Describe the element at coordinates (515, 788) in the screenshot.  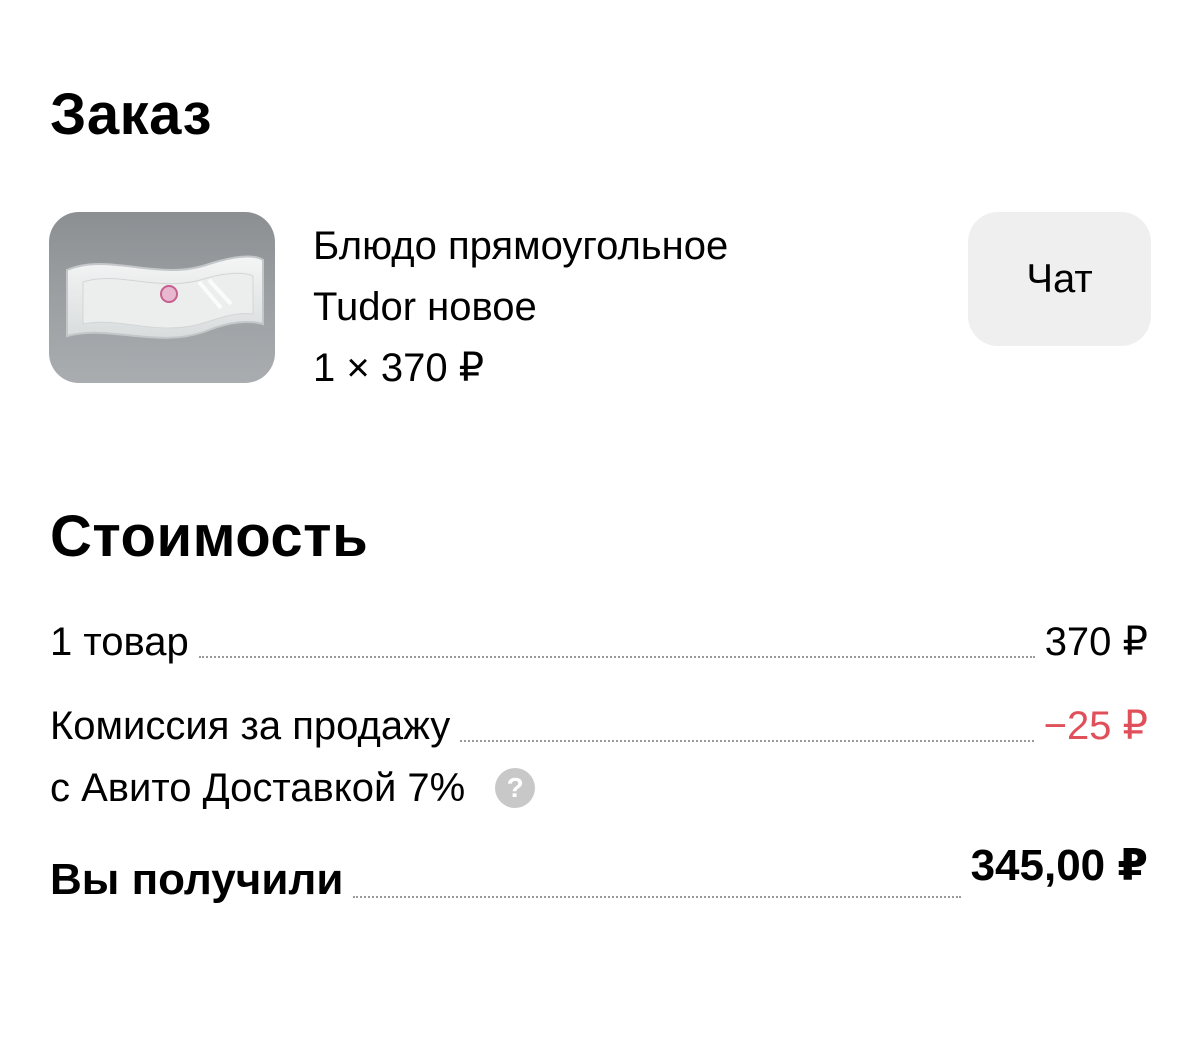
I see `question-mark-icon: ?` at that location.